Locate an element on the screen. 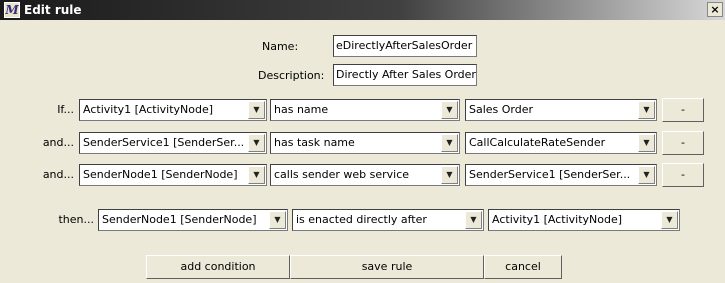 This screenshot has width=725, height=283. condition-object-select: CallCalculateRateSender ▼ is located at coordinates (561, 143).